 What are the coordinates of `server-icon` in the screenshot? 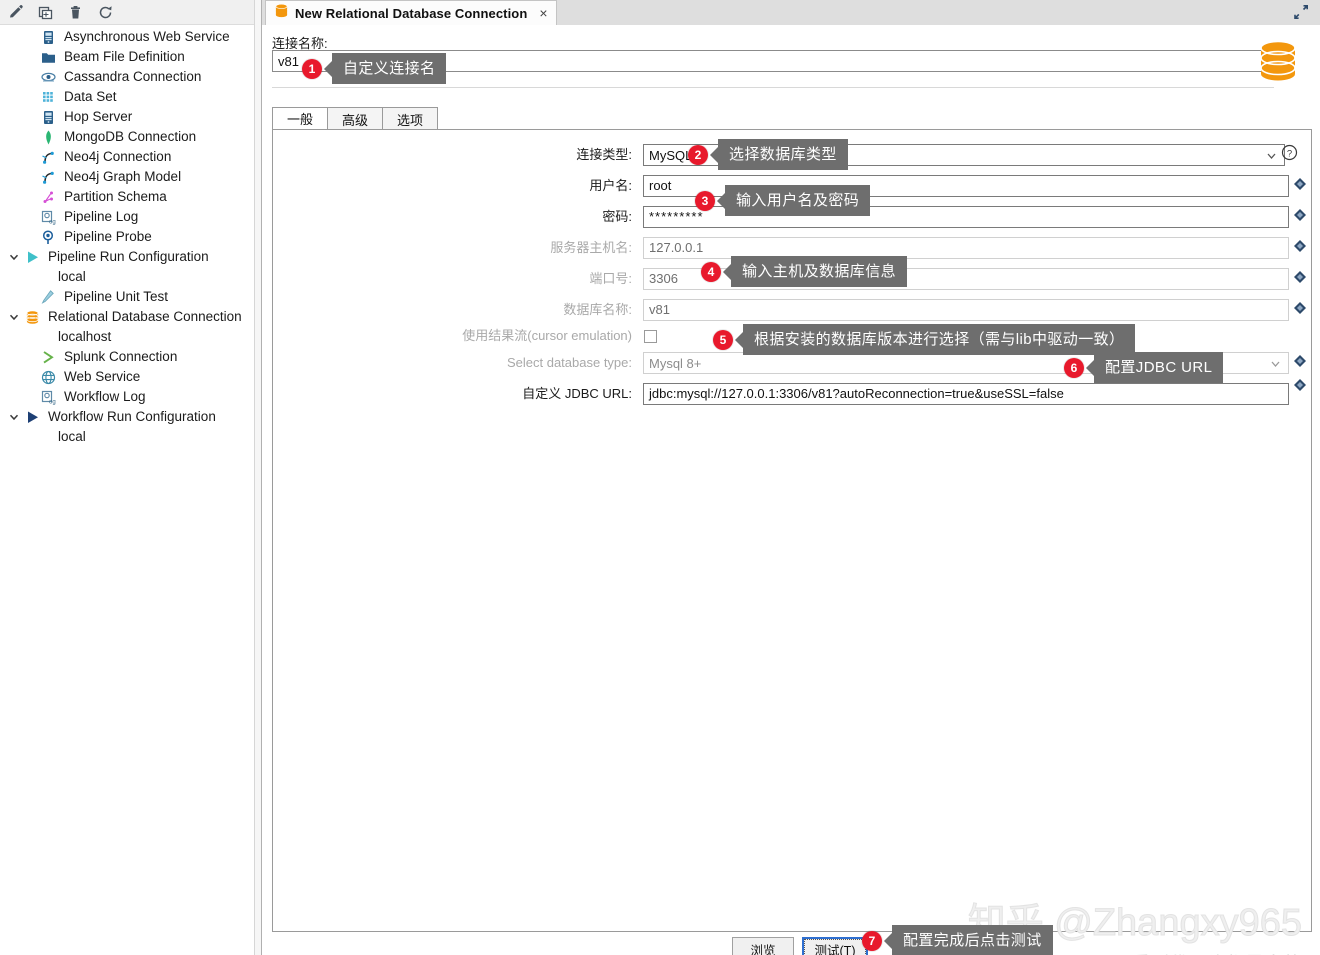 It's located at (48, 37).